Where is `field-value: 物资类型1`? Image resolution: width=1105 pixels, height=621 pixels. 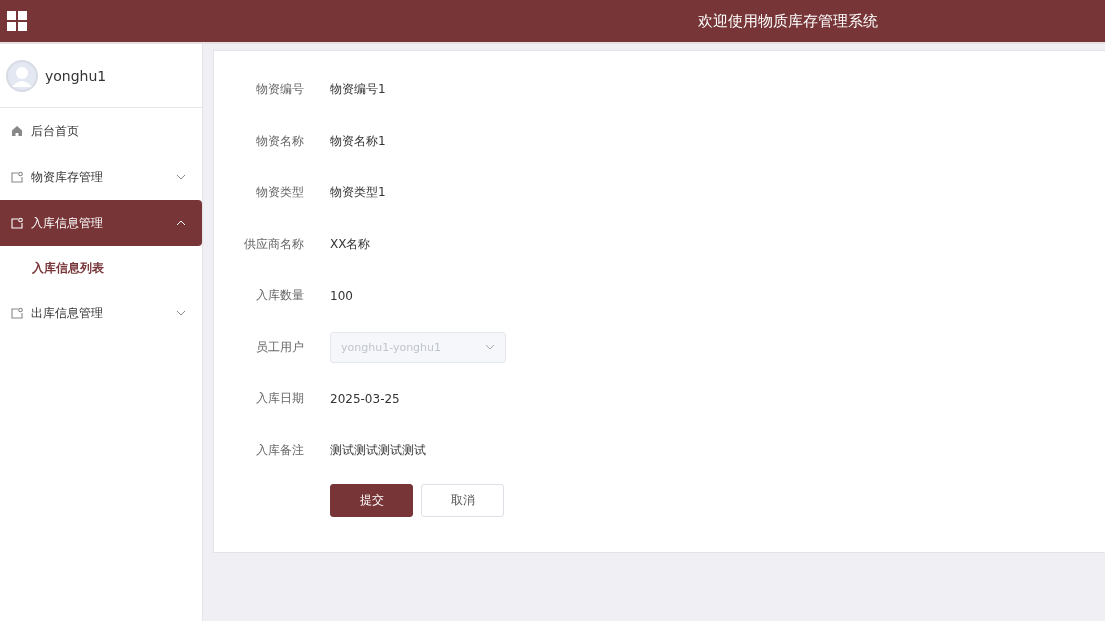
field-value: 物资类型1 is located at coordinates (358, 193).